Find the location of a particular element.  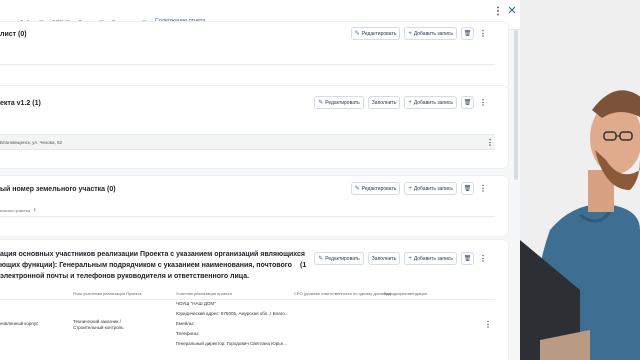

sort-icon: ⇕ is located at coordinates (34, 209).